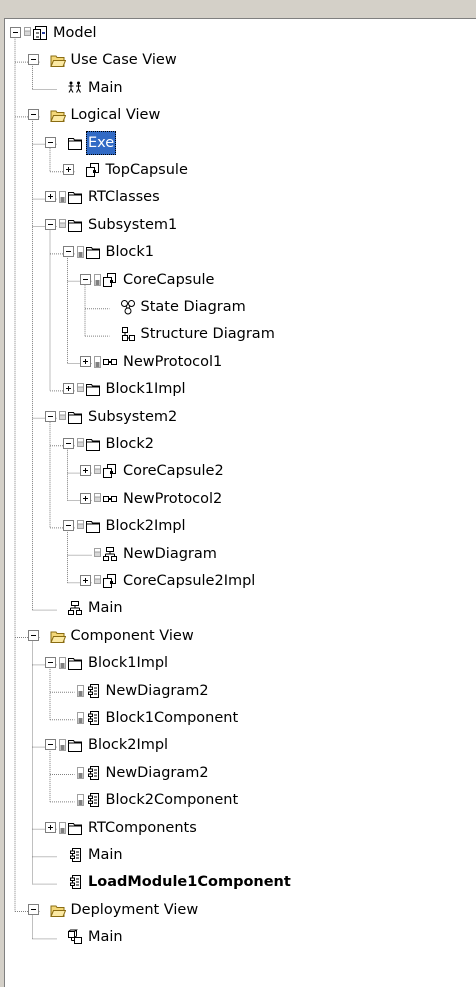 Image resolution: width=476 pixels, height=987 pixels. I want to click on tree-node-label: Use Case View, so click(124, 60).